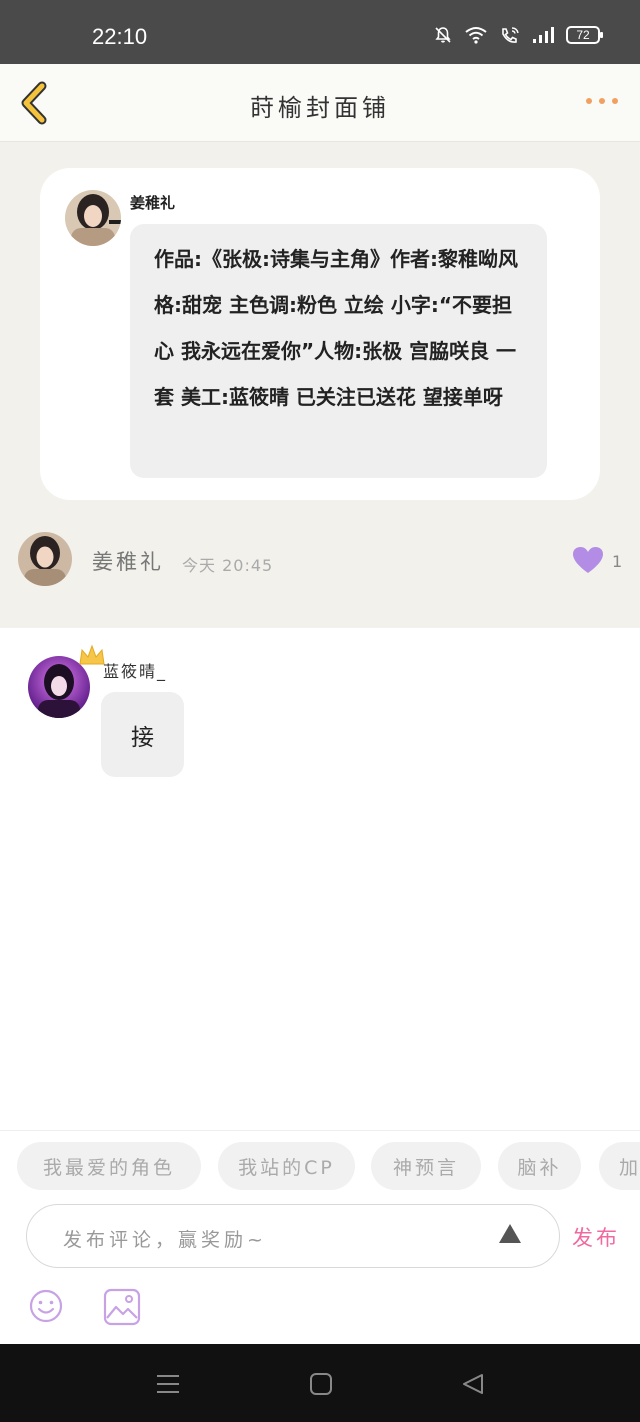 This screenshot has height=1422, width=640. Describe the element at coordinates (320, 32) in the screenshot. I see `status-bar: 22:10 72` at that location.